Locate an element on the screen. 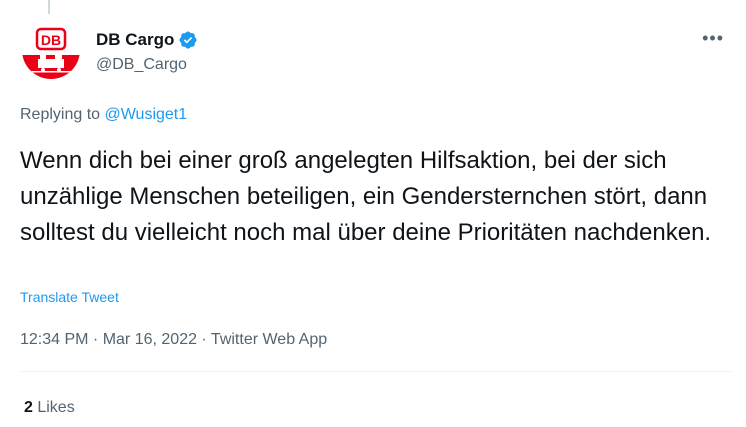 This screenshot has height=427, width=746. tweet-date: Mar 16, 2022 is located at coordinates (150, 339).